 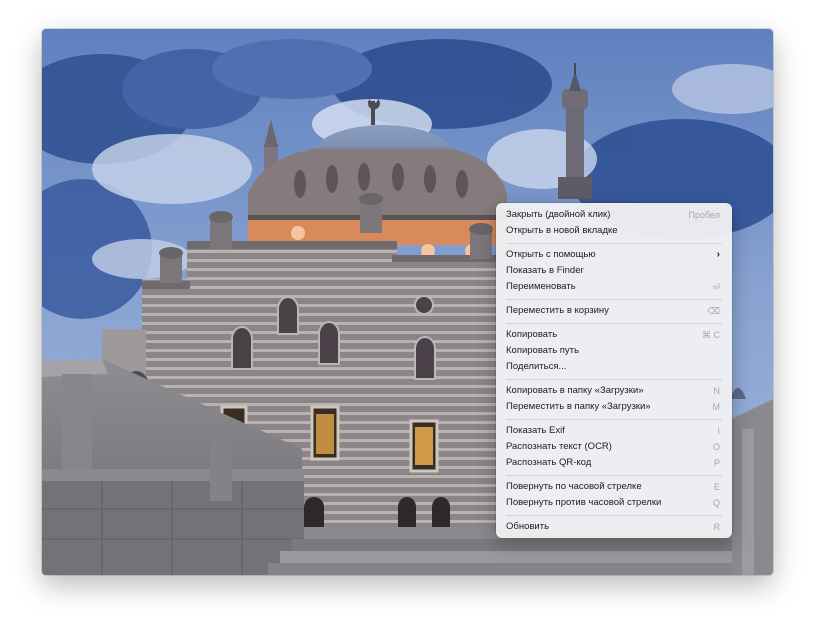 I want to click on menu-item-shortcut: M, so click(x=716, y=407).